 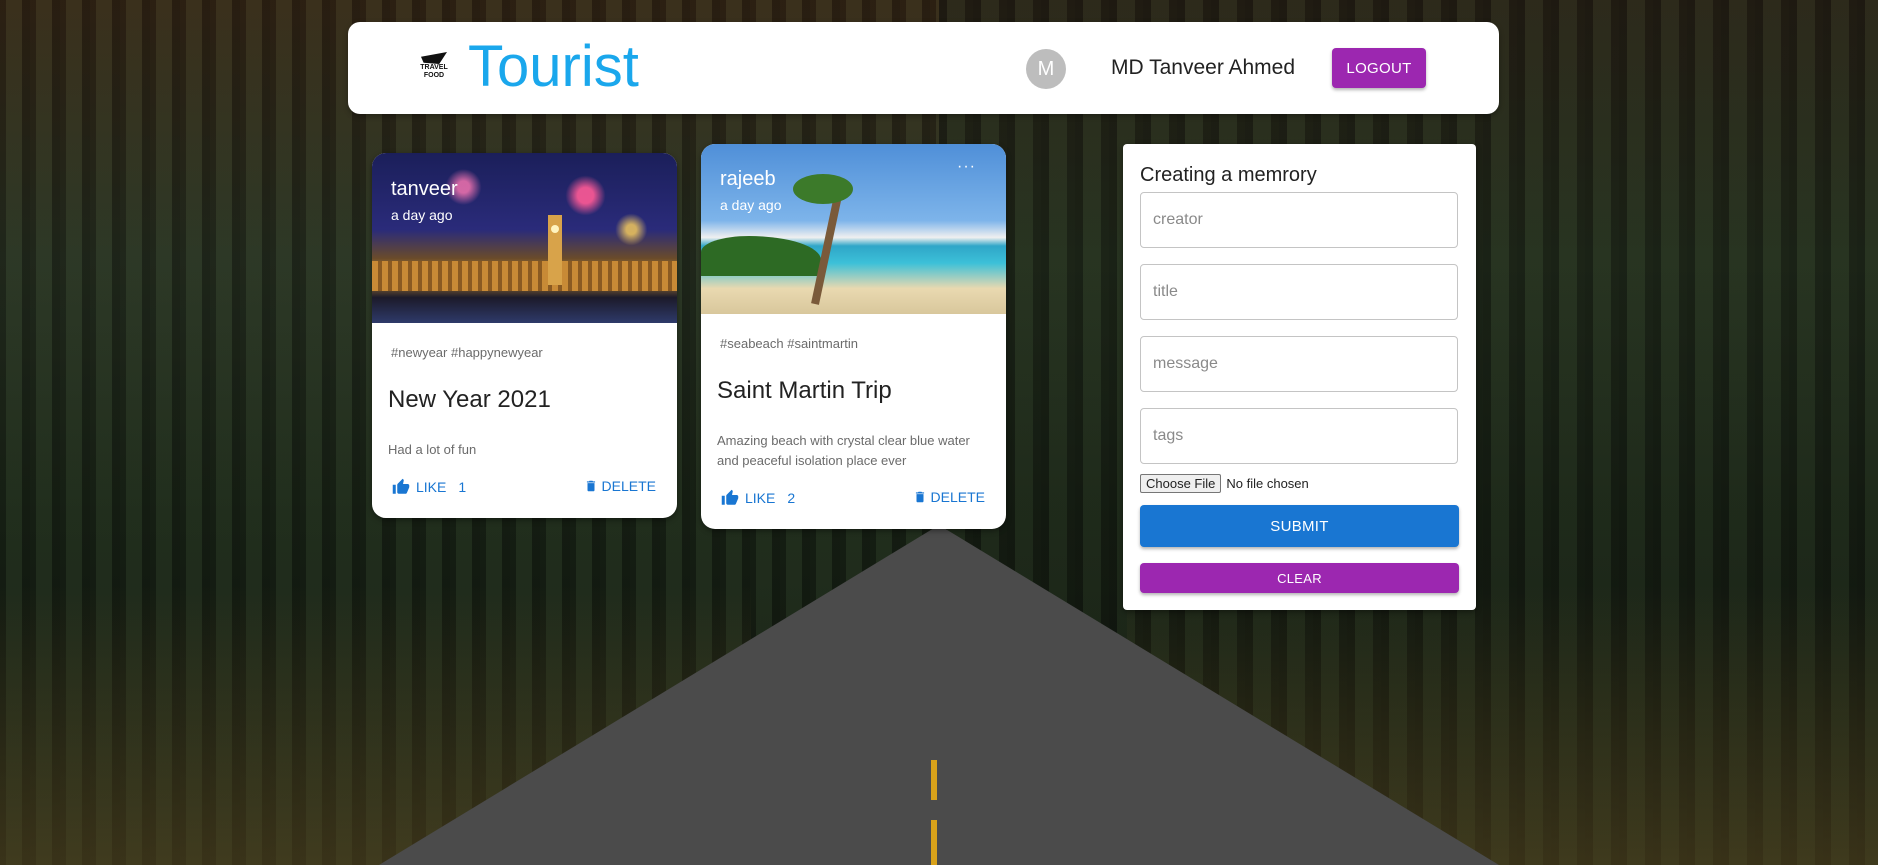 I want to click on message-input, so click(x=1299, y=364).